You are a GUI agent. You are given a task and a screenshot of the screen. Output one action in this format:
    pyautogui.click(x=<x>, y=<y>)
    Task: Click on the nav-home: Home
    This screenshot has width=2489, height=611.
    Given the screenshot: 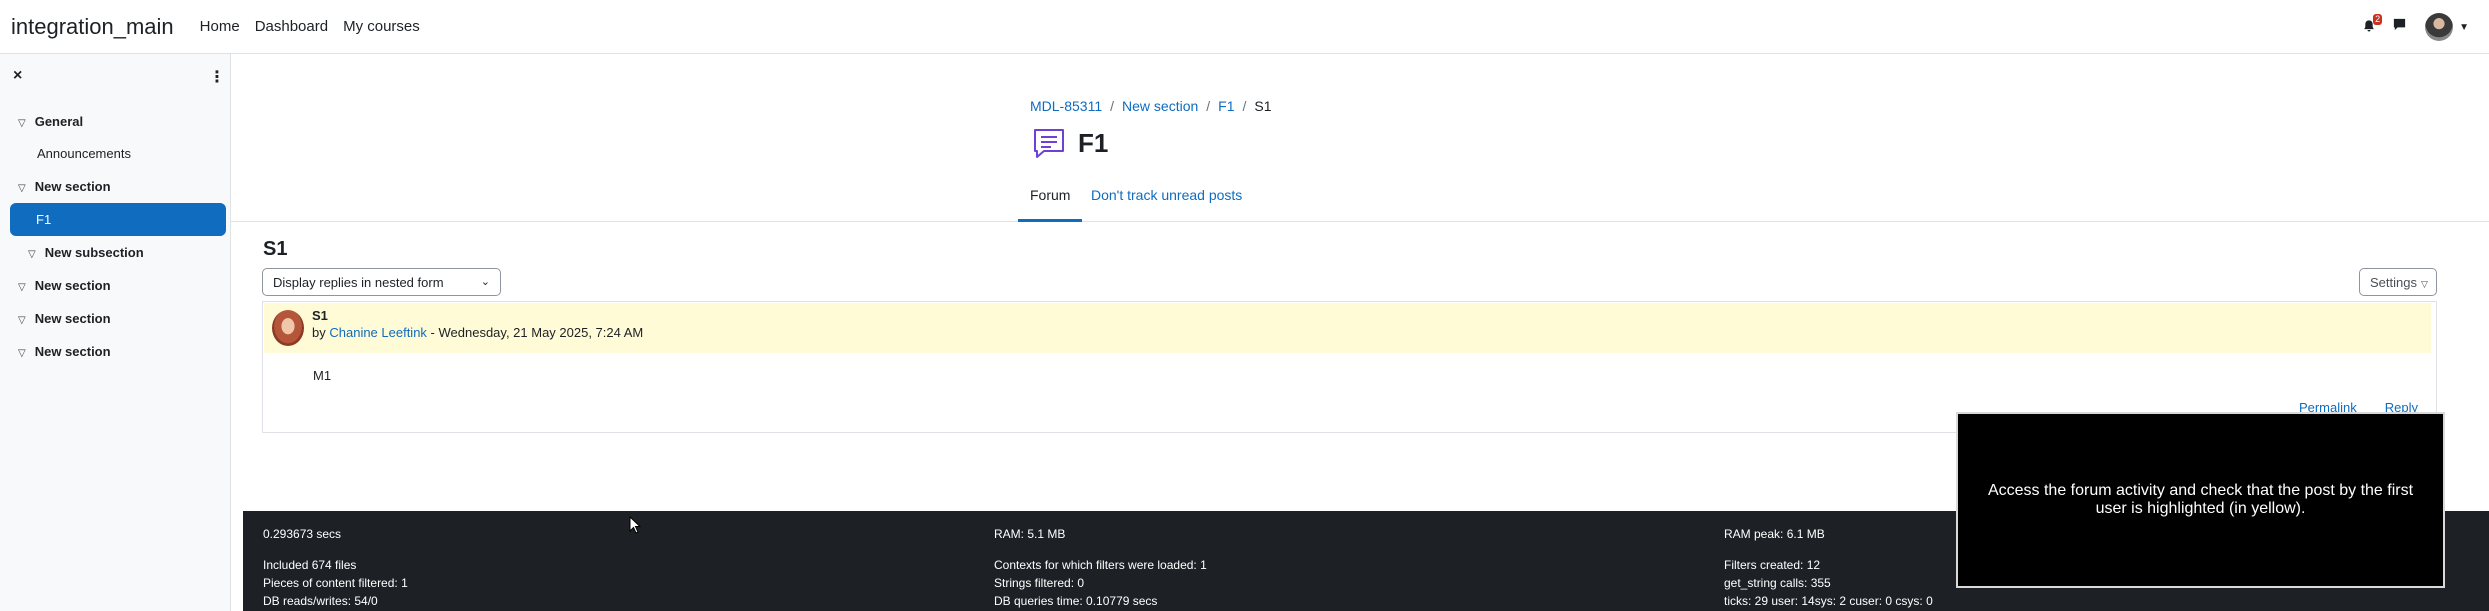 What is the action you would take?
    pyautogui.click(x=220, y=26)
    